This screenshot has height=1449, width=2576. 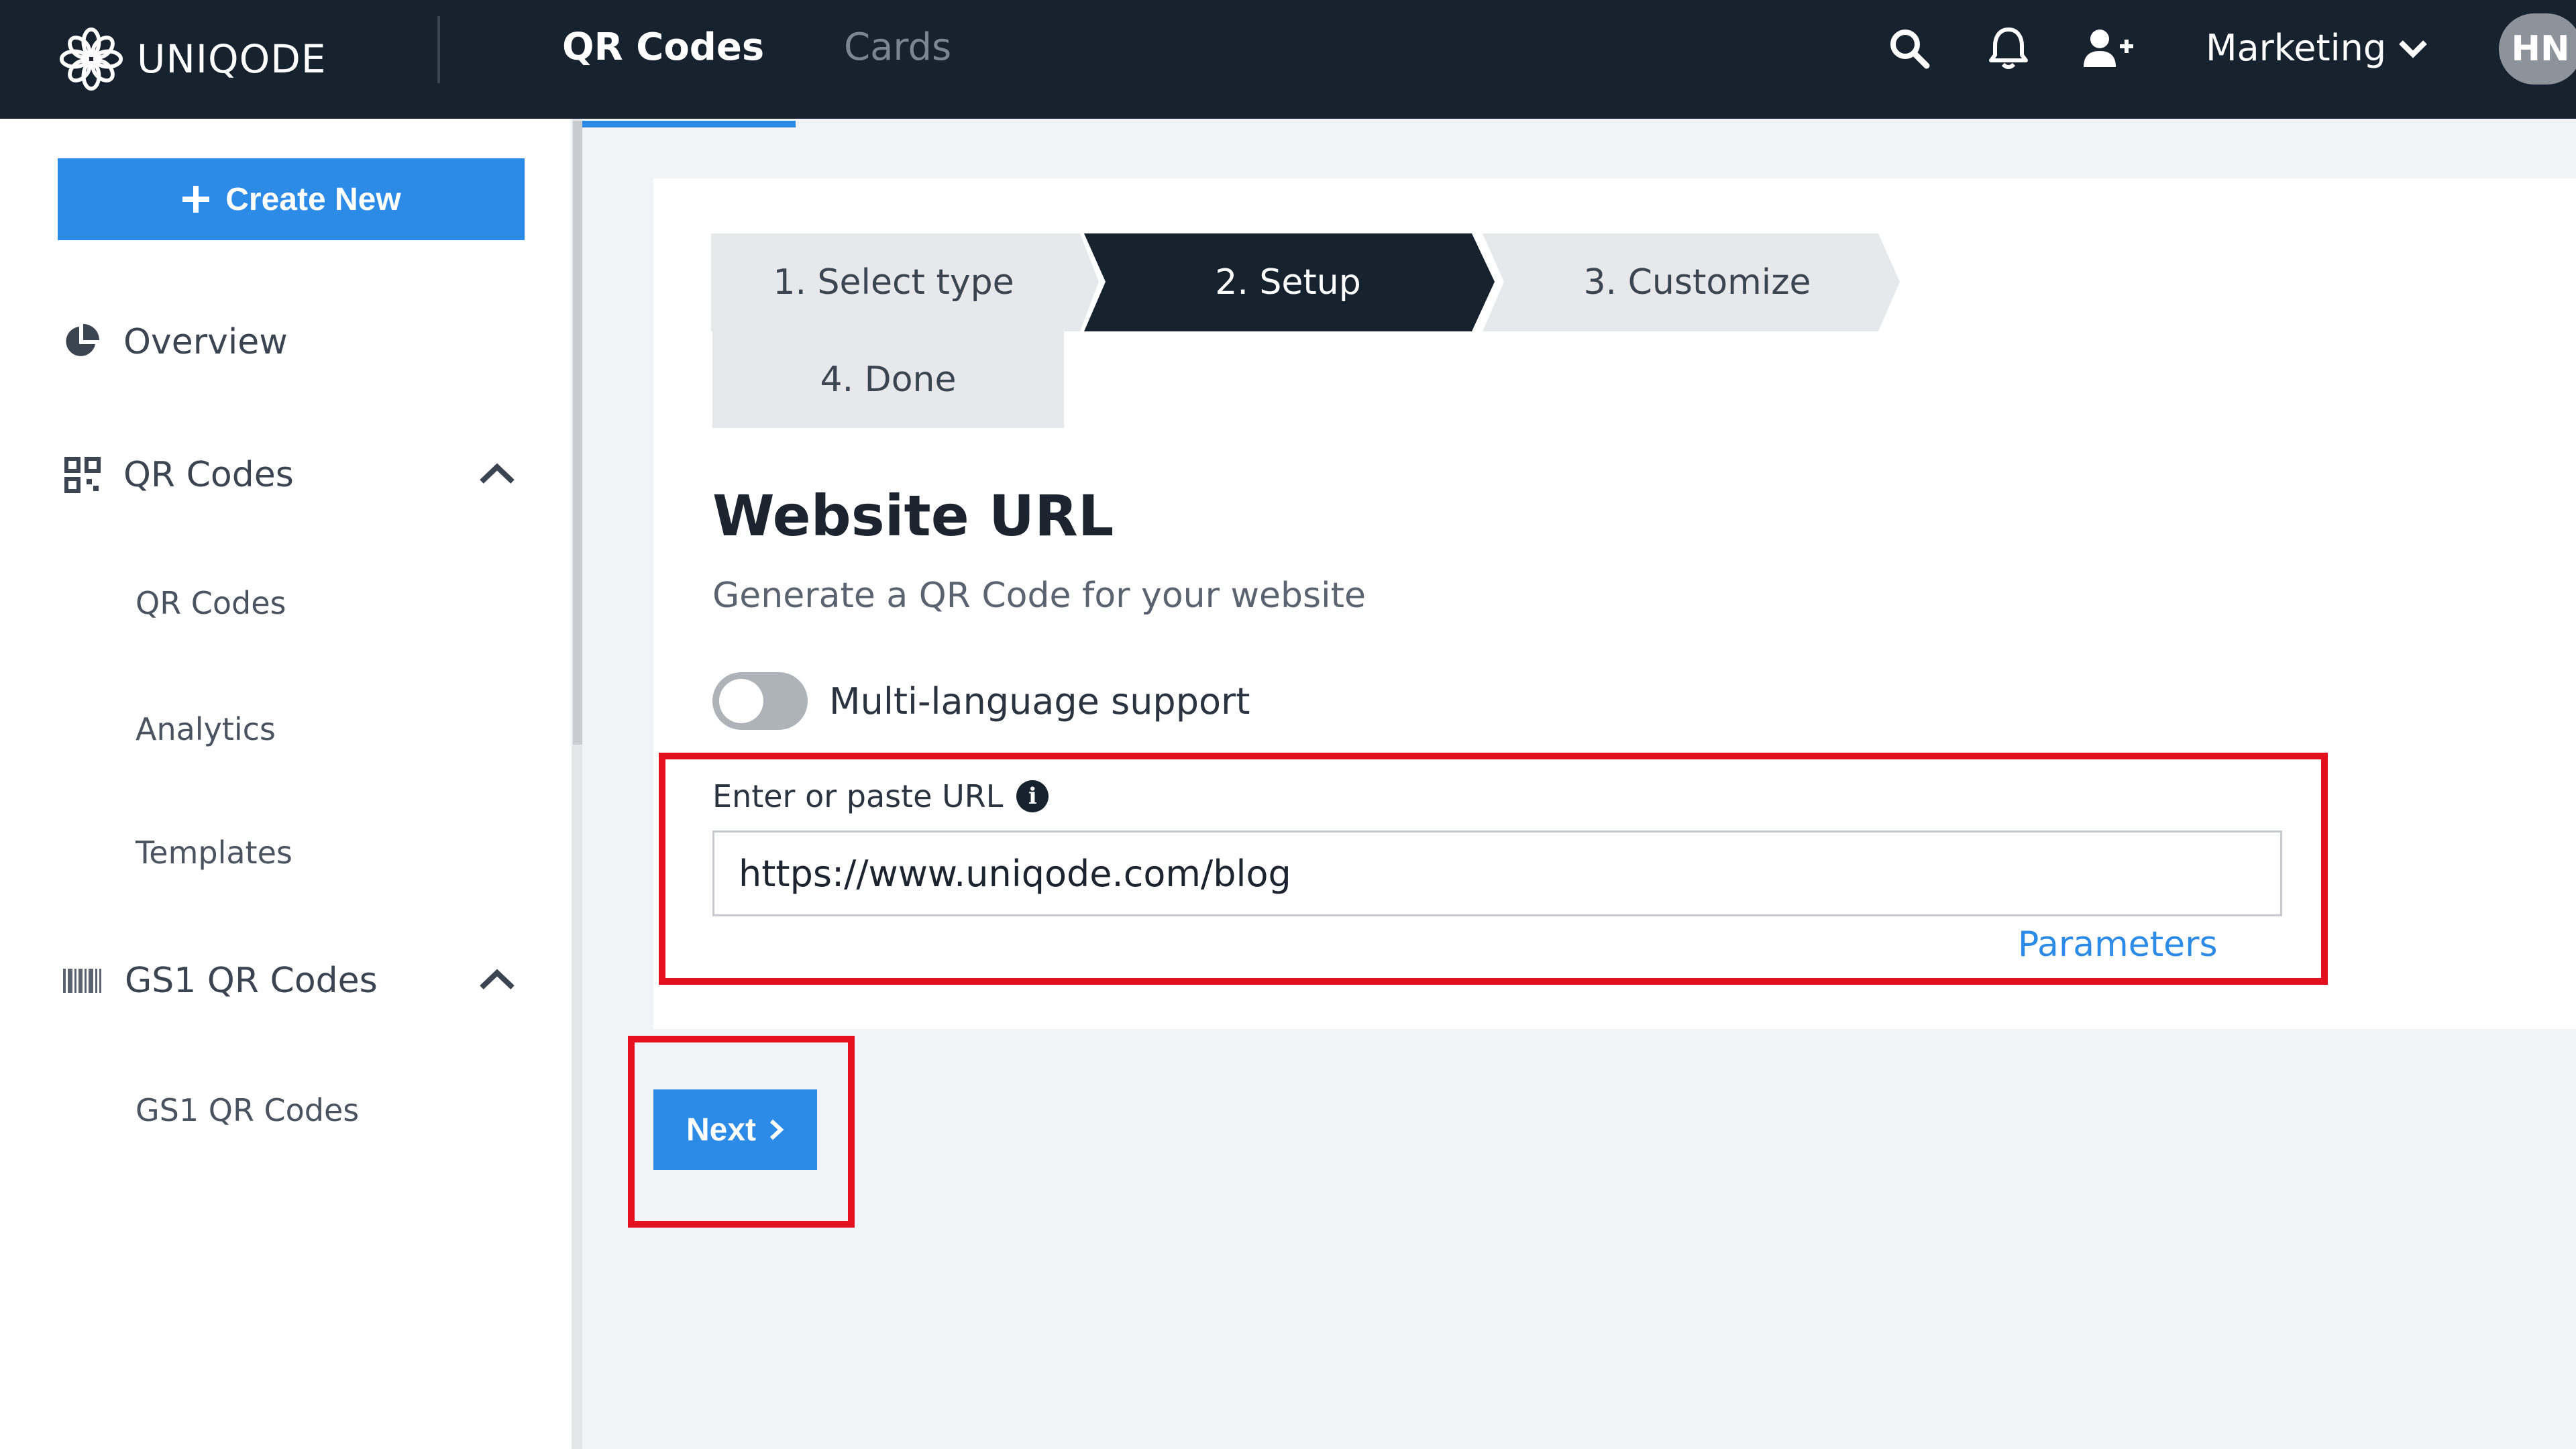 I want to click on url-input, so click(x=1497, y=873).